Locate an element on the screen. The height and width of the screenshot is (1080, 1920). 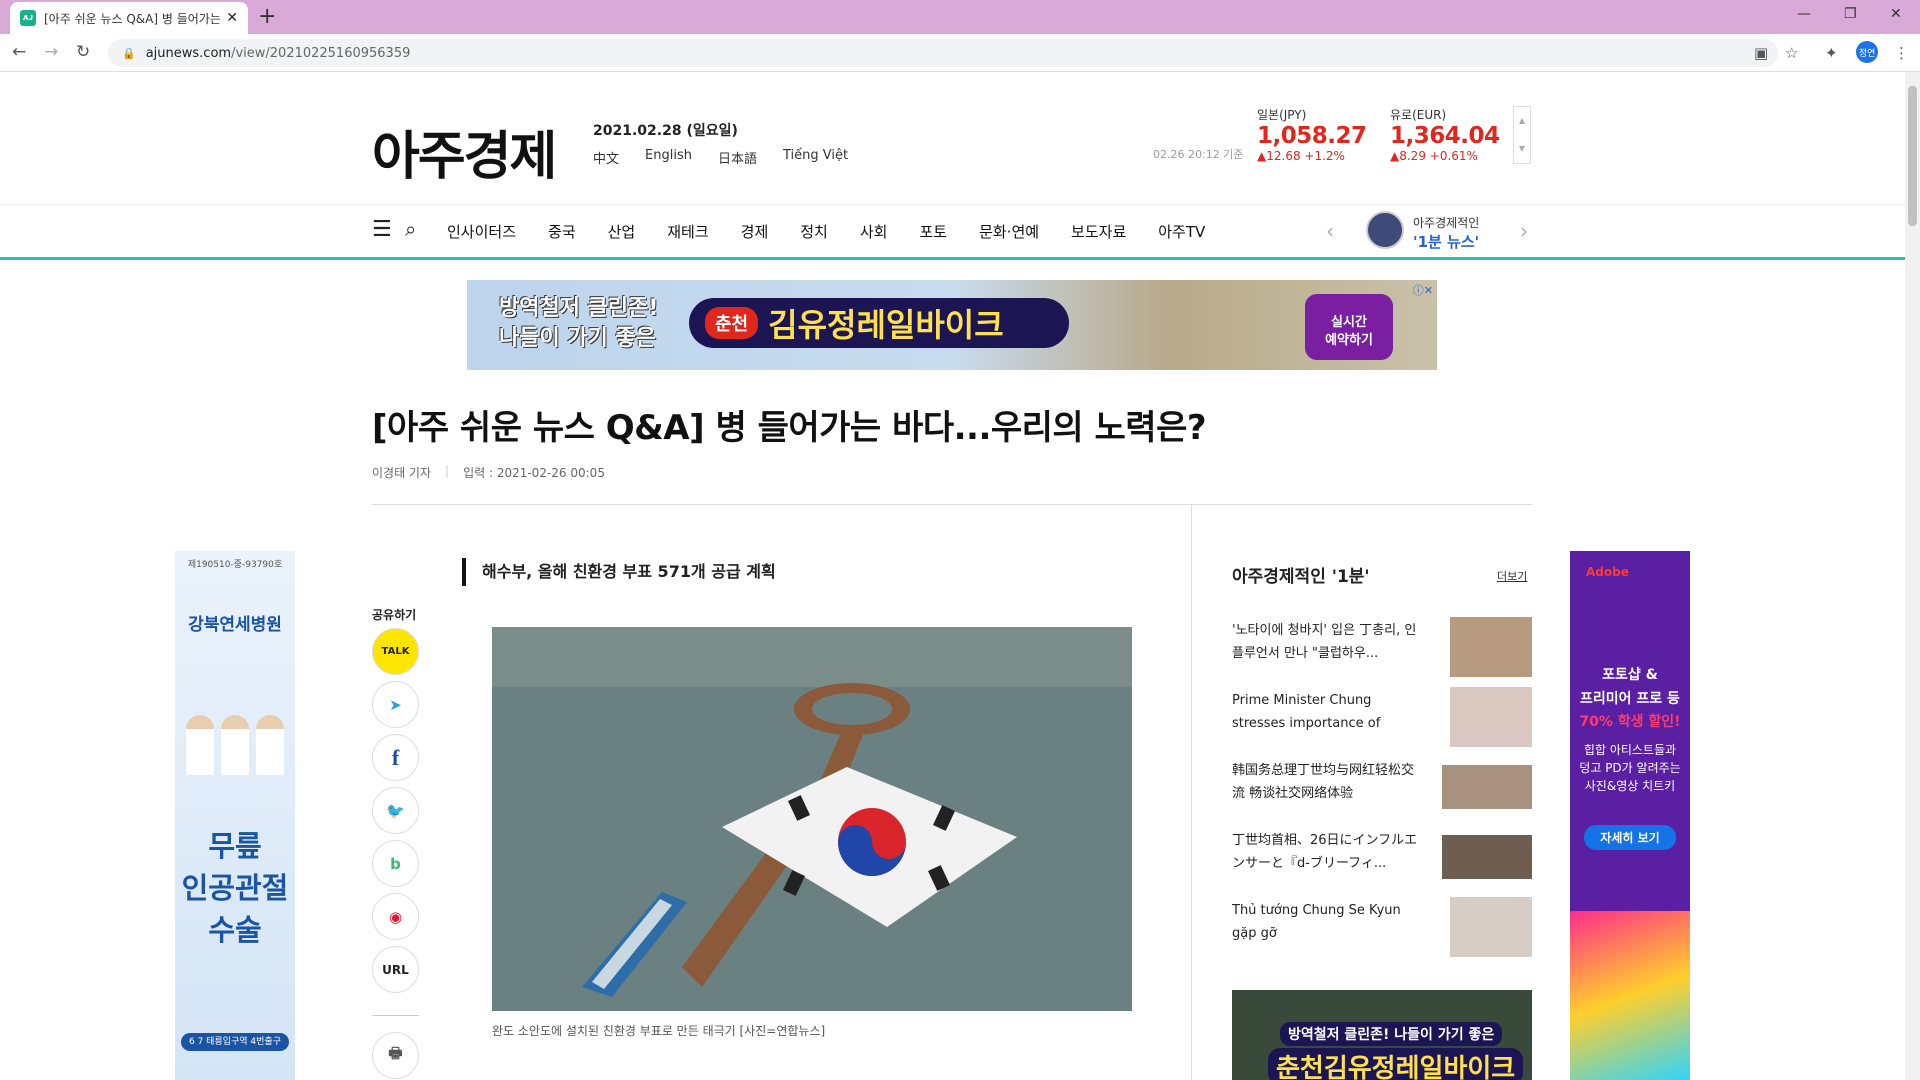
ad-description: 힙합 아티스트들과 덩고 PD가 알려주는 사진&영상 치트키 is located at coordinates (1630, 768).